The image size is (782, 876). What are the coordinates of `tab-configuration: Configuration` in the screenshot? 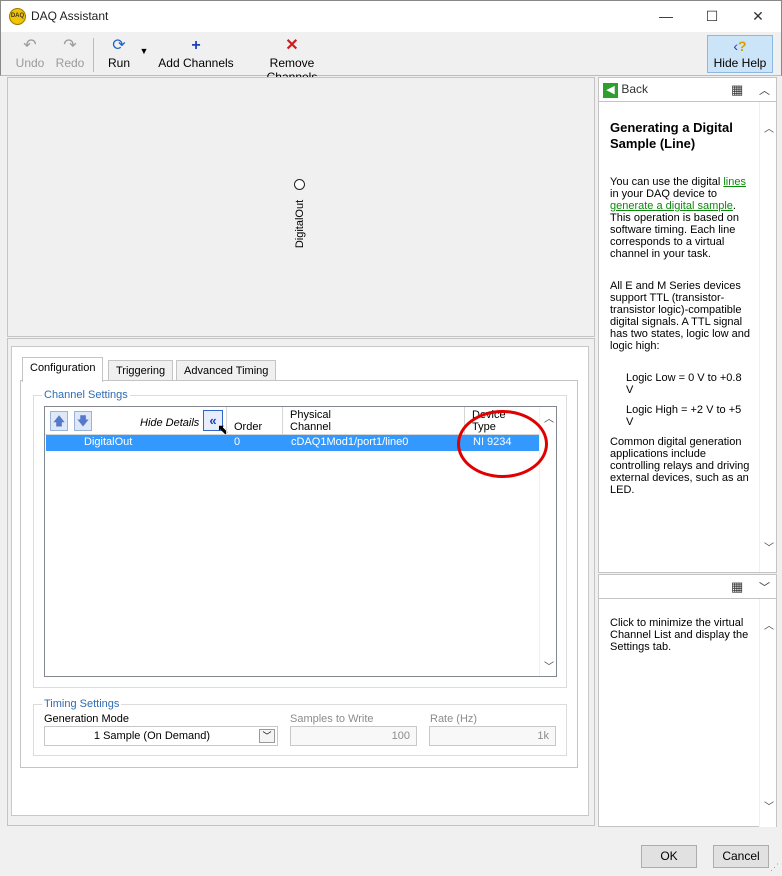 It's located at (63, 369).